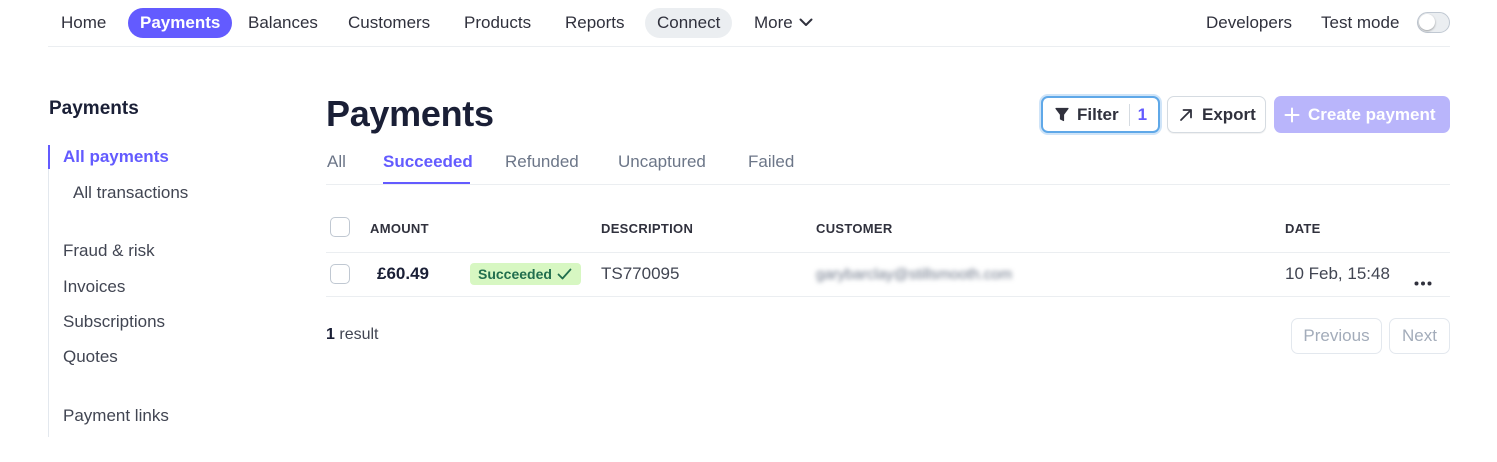  Describe the element at coordinates (1303, 228) in the screenshot. I see `column-header-date: DATE` at that location.